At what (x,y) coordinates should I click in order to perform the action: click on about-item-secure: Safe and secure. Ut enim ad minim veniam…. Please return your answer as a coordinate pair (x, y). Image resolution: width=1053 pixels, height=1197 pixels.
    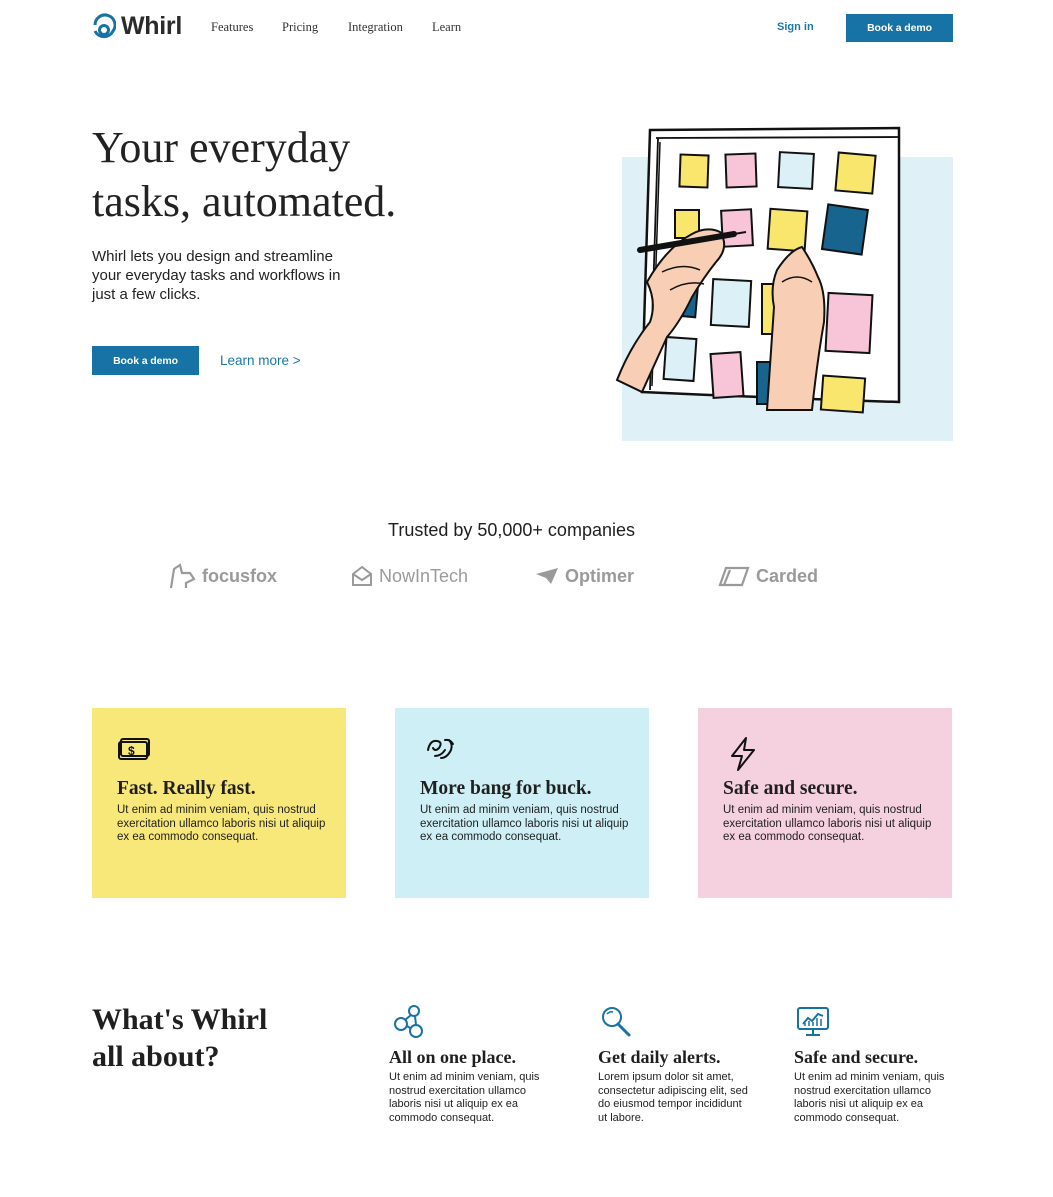
    Looking at the image, I should click on (874, 1064).